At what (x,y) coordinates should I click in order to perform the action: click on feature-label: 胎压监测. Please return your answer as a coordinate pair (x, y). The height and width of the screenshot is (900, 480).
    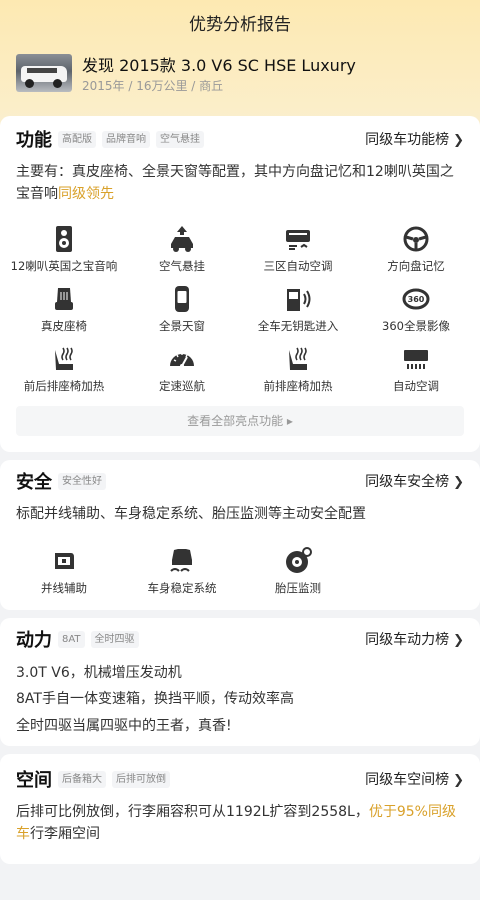
    Looking at the image, I should click on (298, 588).